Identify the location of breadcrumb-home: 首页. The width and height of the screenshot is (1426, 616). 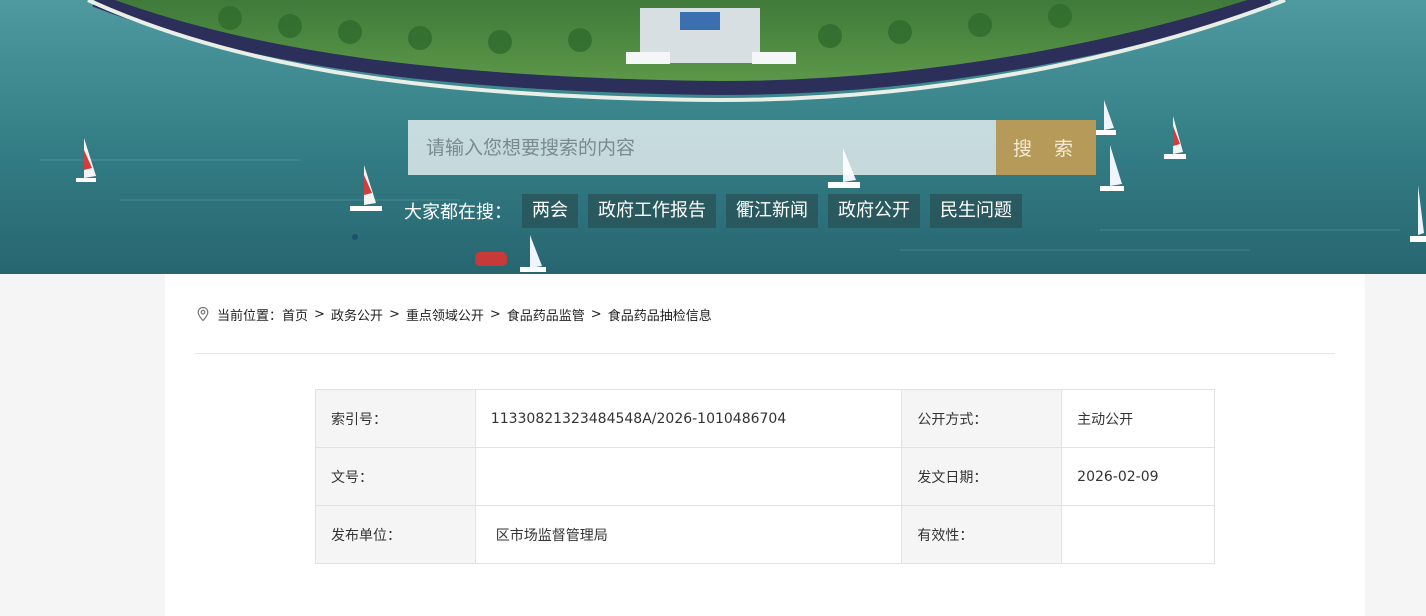
(295, 314).